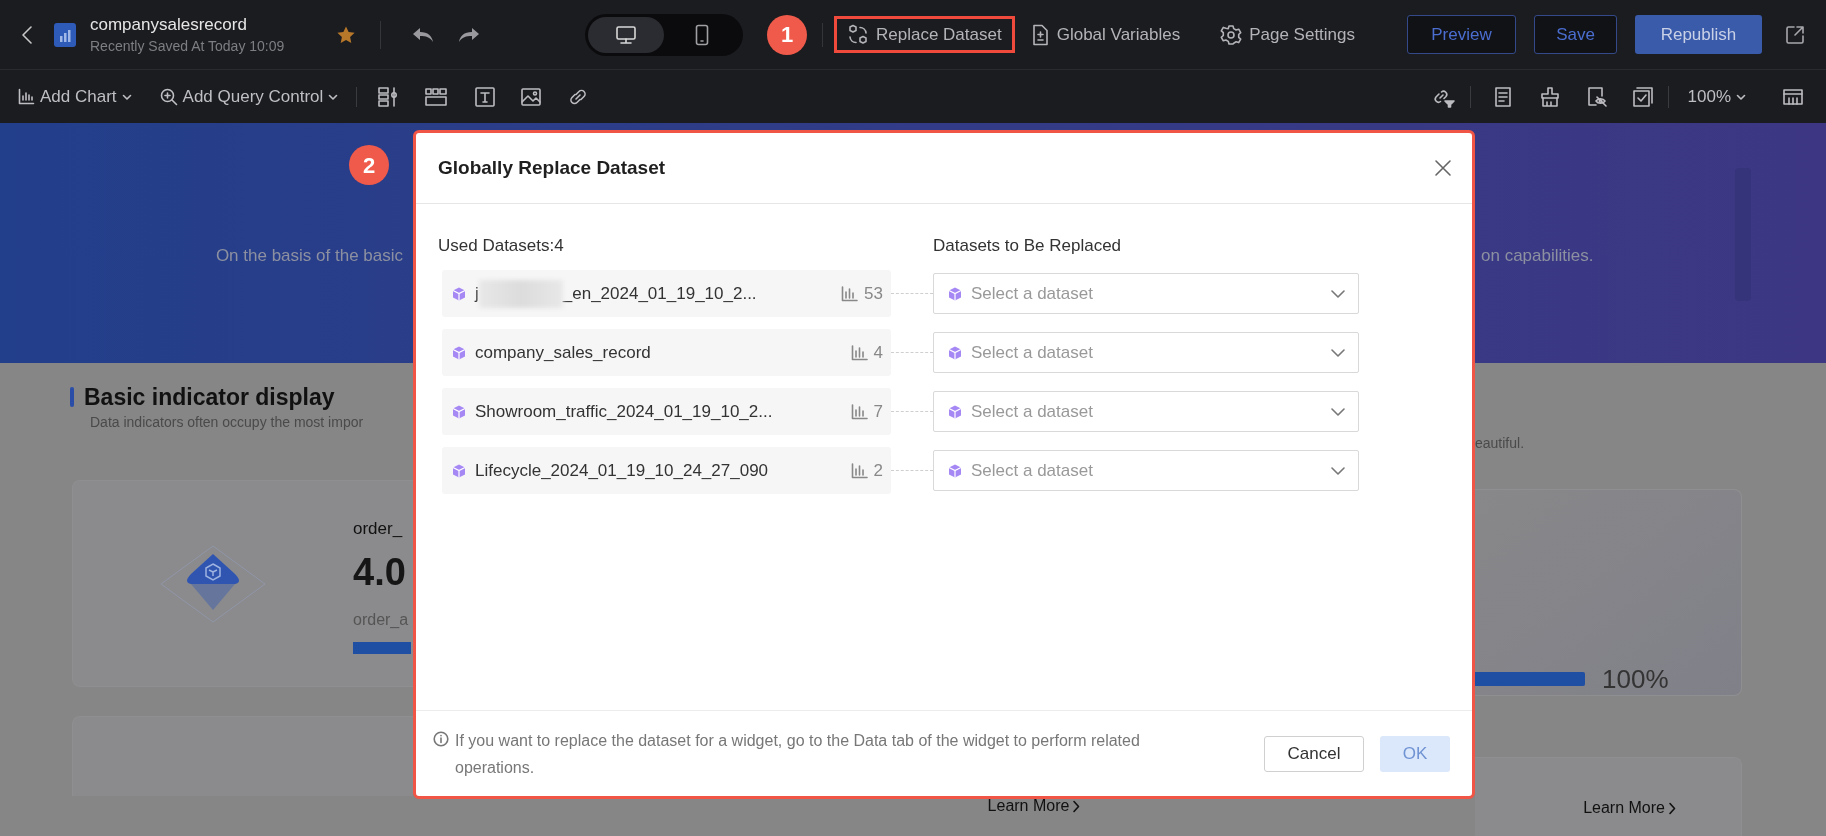  I want to click on step-badge: 1, so click(787, 34).